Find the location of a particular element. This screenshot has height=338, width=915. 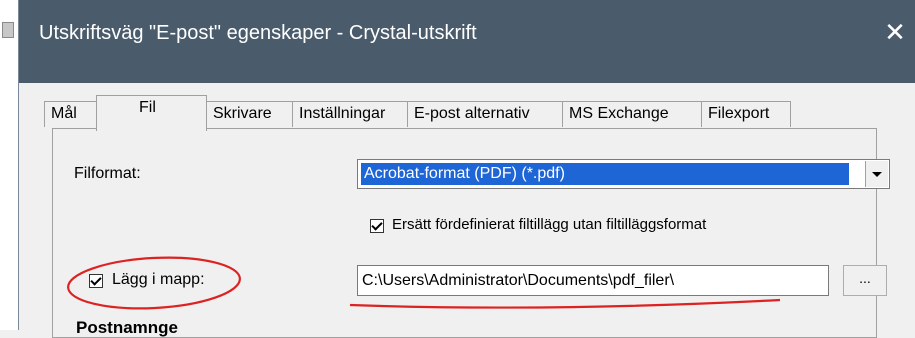

chevron-down-icon is located at coordinates (876, 174).